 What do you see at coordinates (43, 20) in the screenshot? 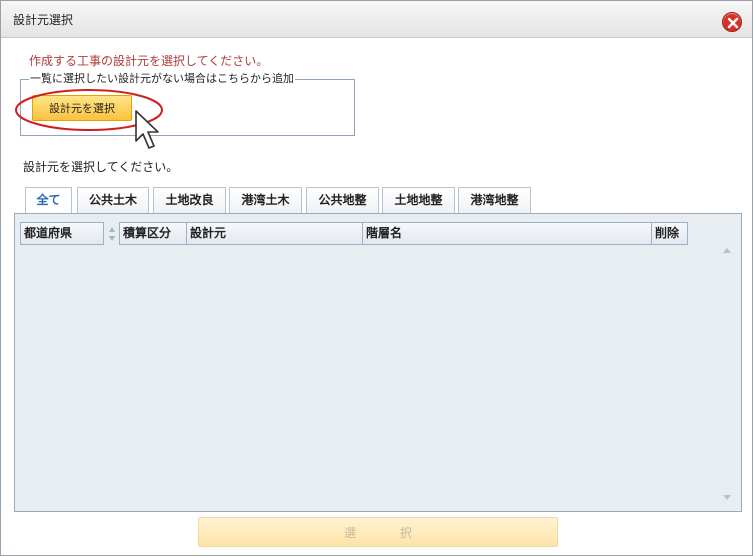
I see `dialog-title: 設計元選択` at bounding box center [43, 20].